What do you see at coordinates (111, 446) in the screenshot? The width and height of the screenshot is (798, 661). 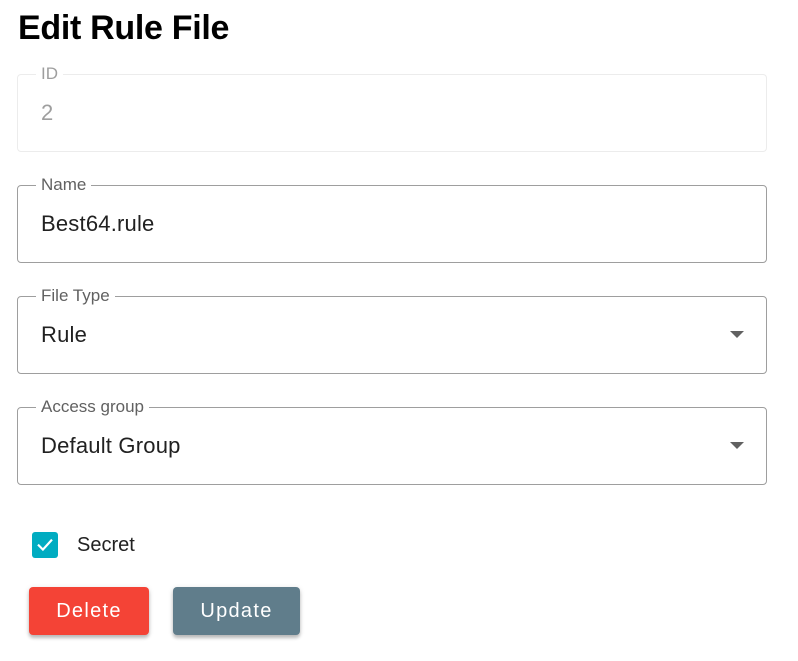 I see `access-group-value: Default Group` at bounding box center [111, 446].